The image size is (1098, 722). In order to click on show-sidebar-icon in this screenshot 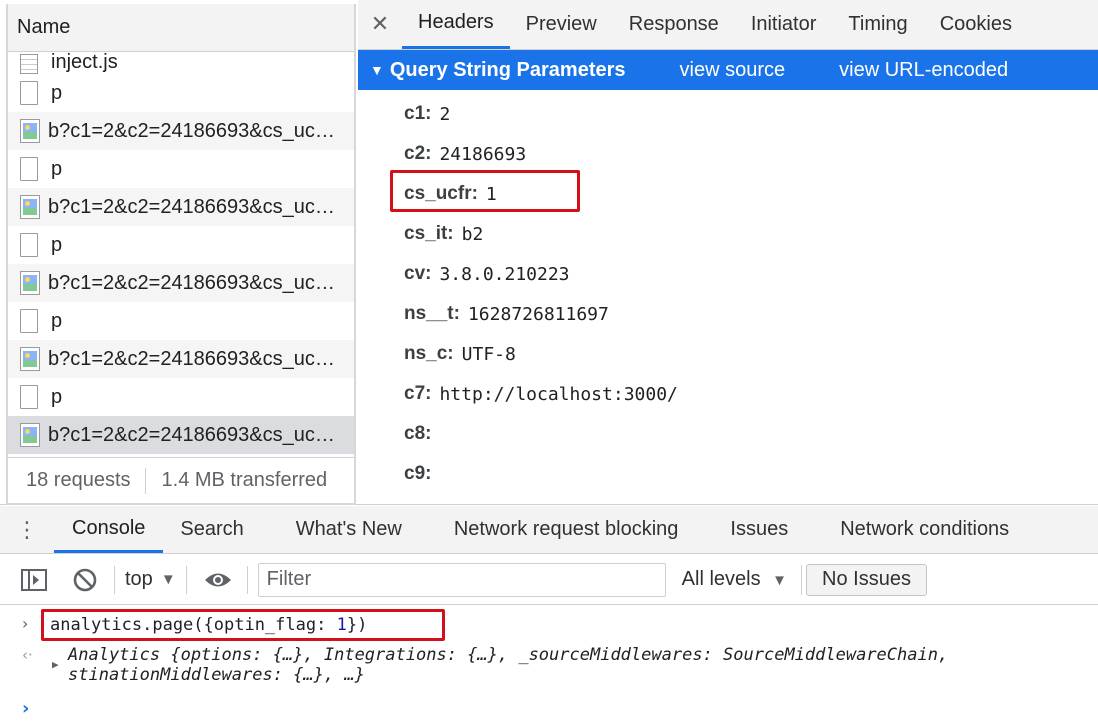, I will do `click(34, 579)`.